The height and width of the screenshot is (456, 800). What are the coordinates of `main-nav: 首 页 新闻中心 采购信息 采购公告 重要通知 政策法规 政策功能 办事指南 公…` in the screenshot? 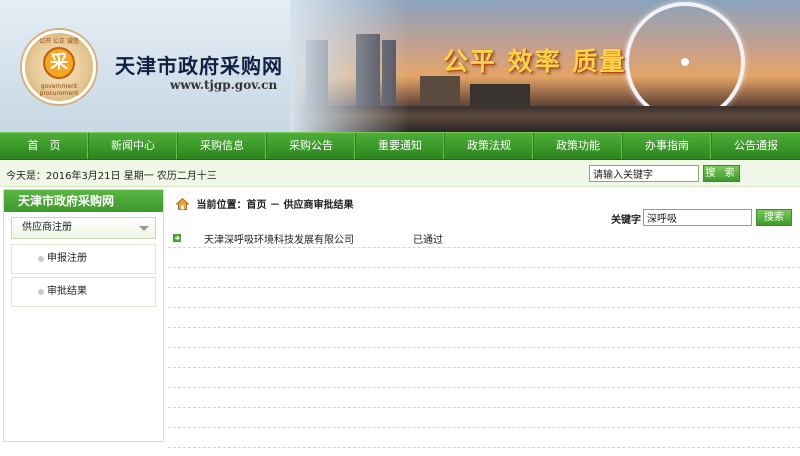 It's located at (400, 146).